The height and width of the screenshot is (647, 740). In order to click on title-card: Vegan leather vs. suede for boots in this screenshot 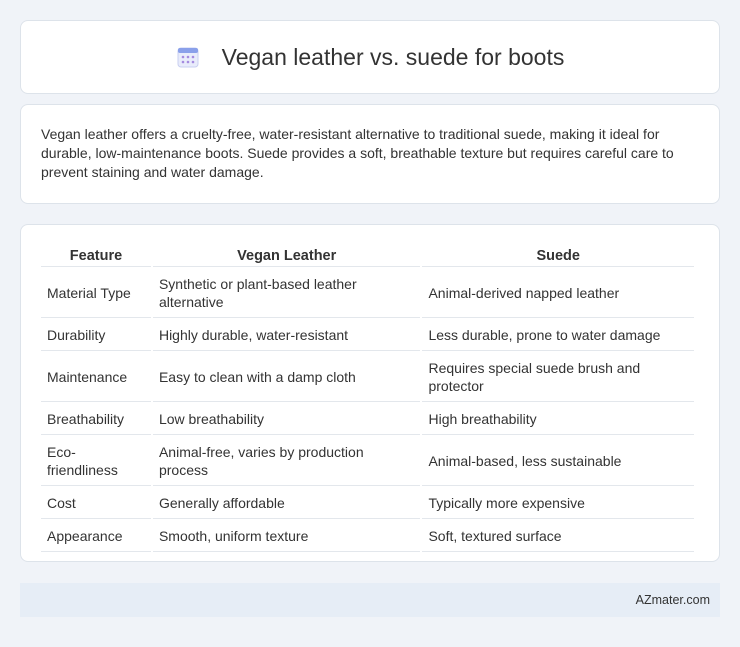, I will do `click(370, 57)`.